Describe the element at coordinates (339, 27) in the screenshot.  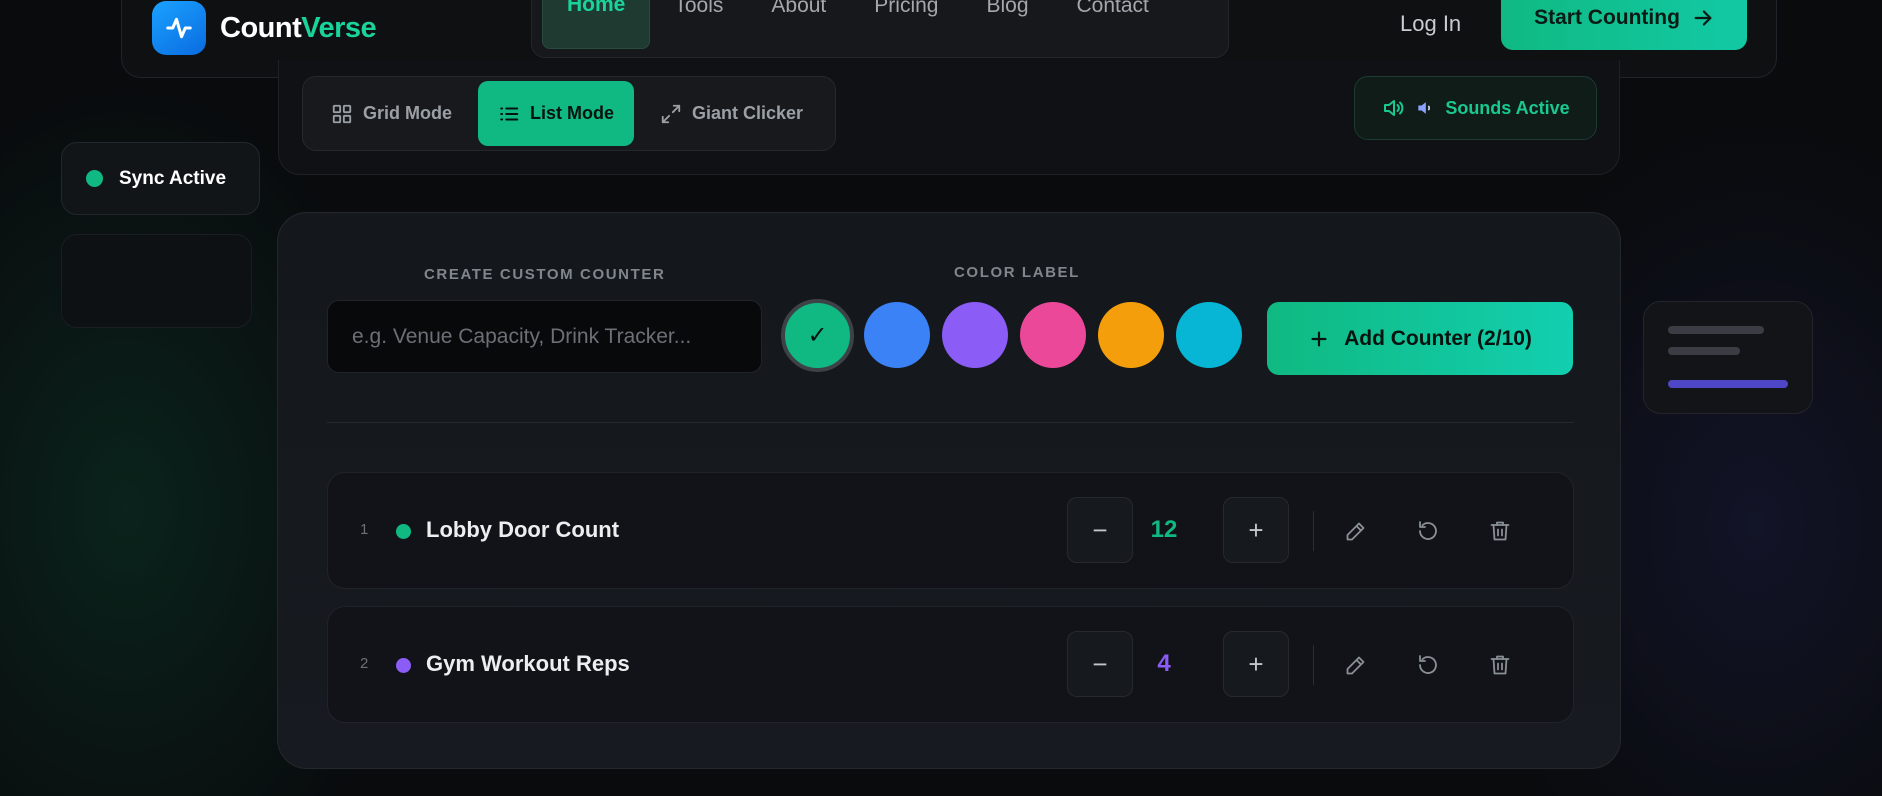
I see `brand-name-part2: Verse` at that location.